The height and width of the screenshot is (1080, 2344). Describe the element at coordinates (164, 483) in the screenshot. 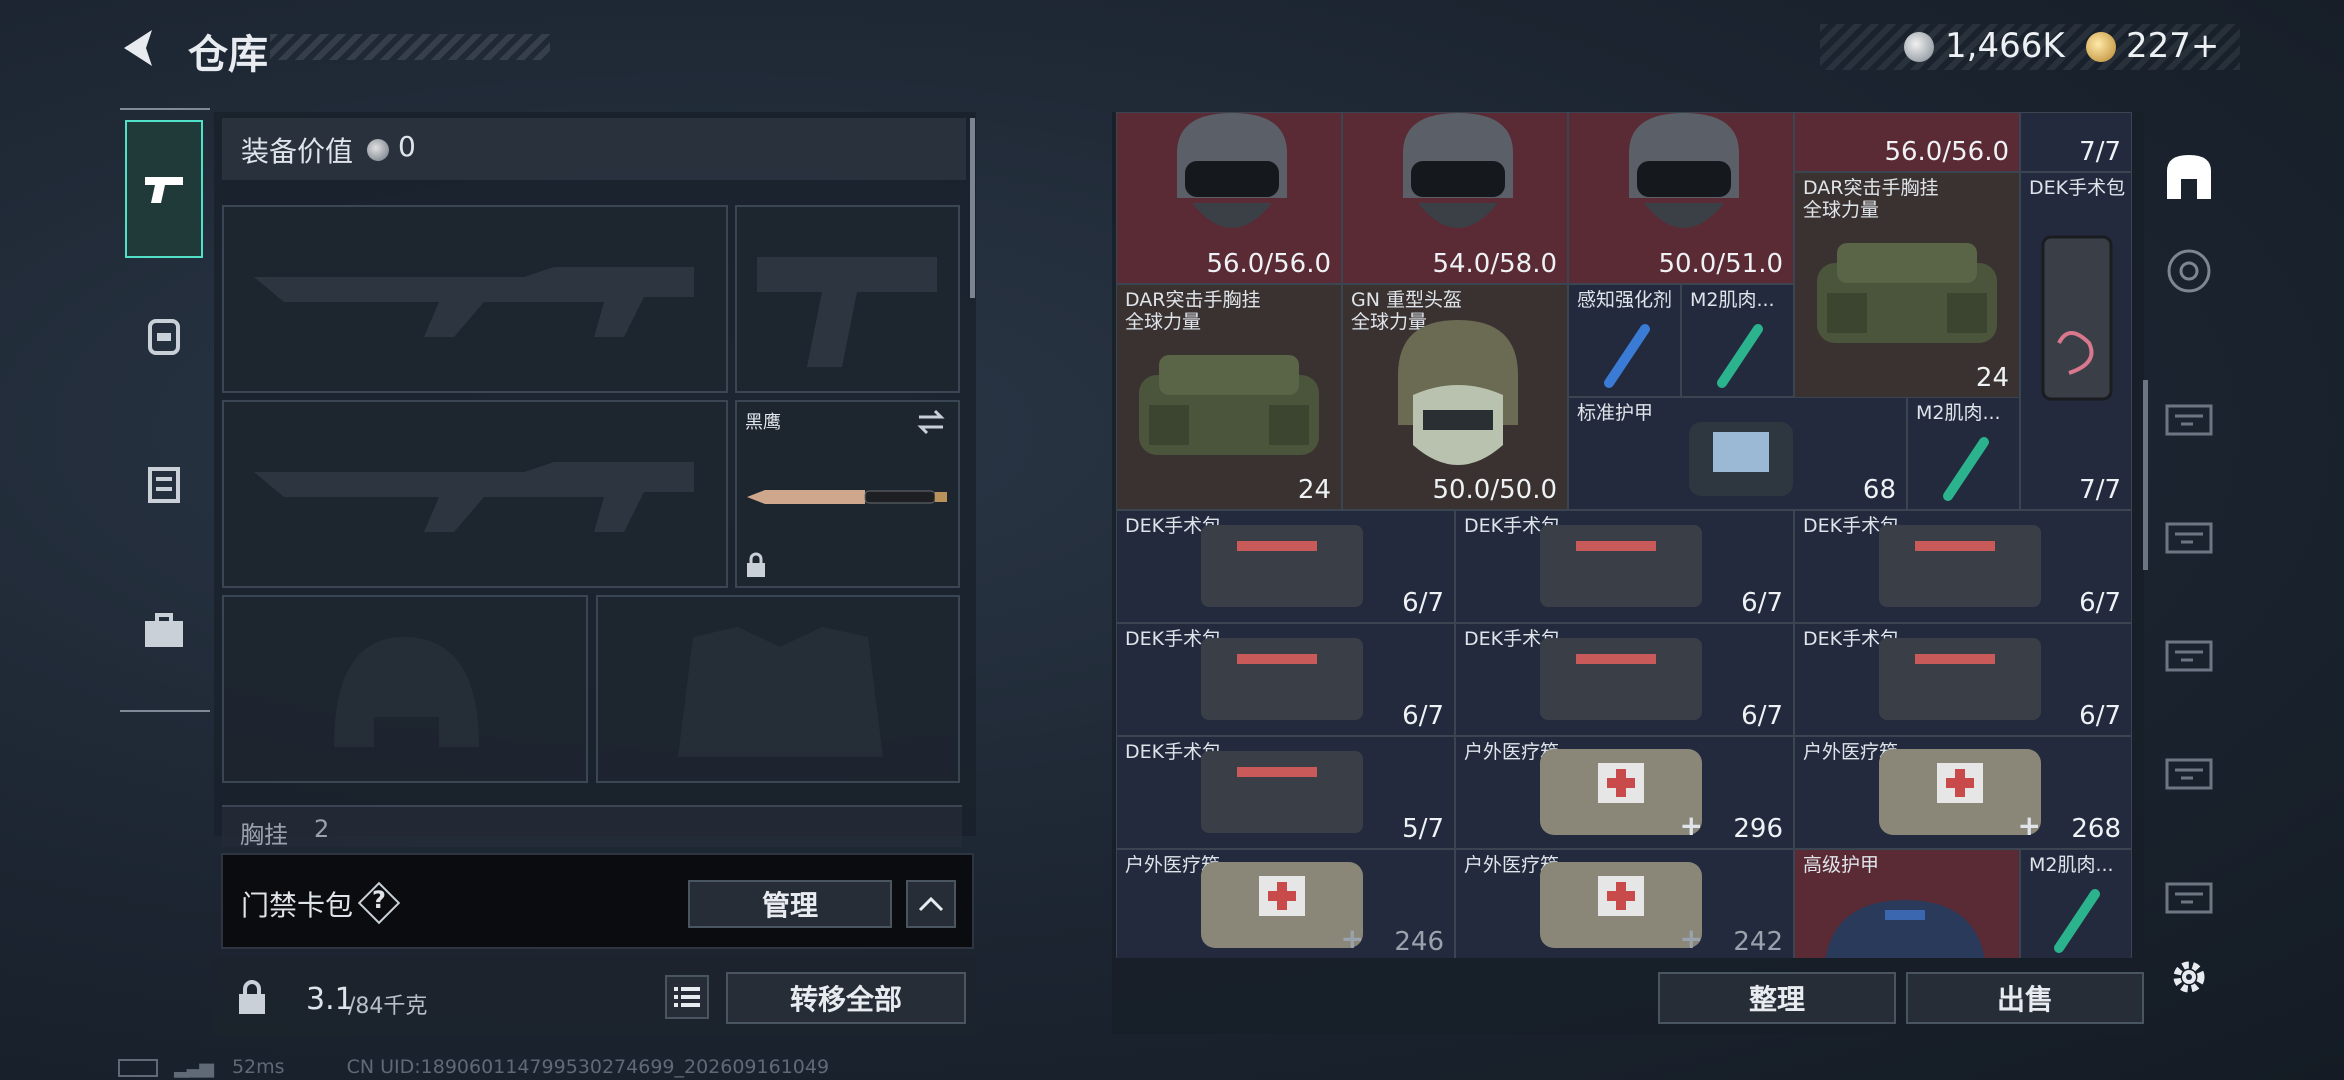

I see `tab-vest` at that location.